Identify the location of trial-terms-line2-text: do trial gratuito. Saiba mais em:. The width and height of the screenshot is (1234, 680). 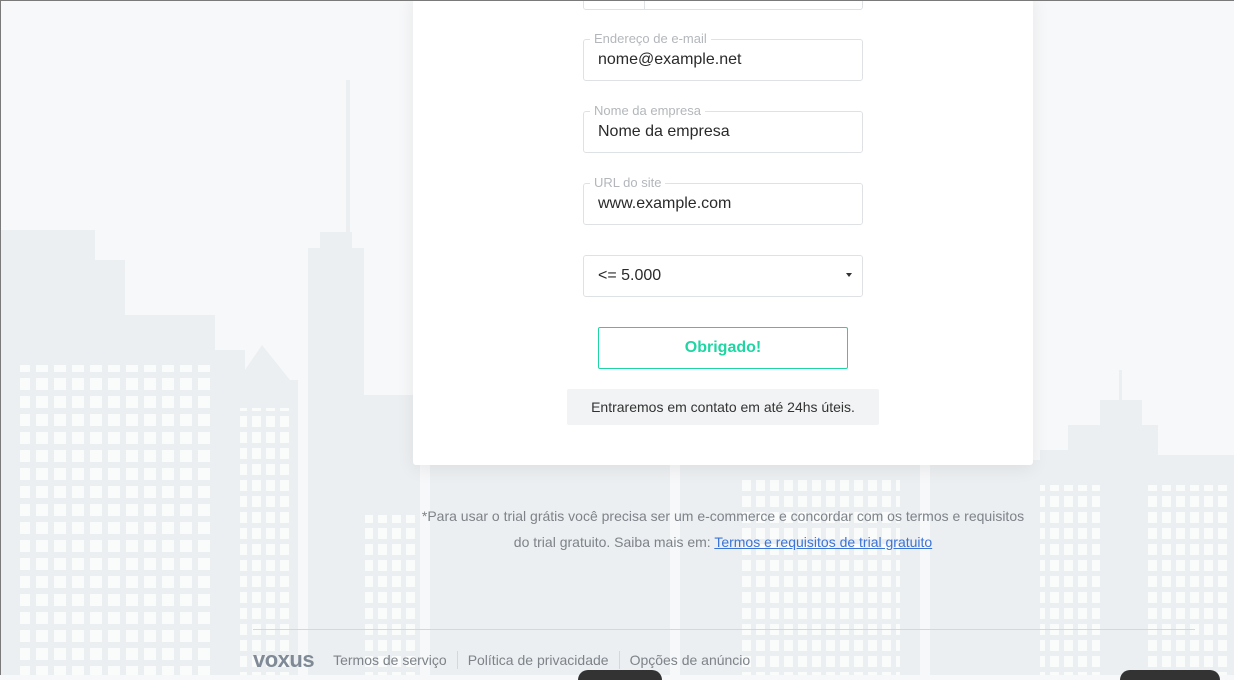
(614, 542).